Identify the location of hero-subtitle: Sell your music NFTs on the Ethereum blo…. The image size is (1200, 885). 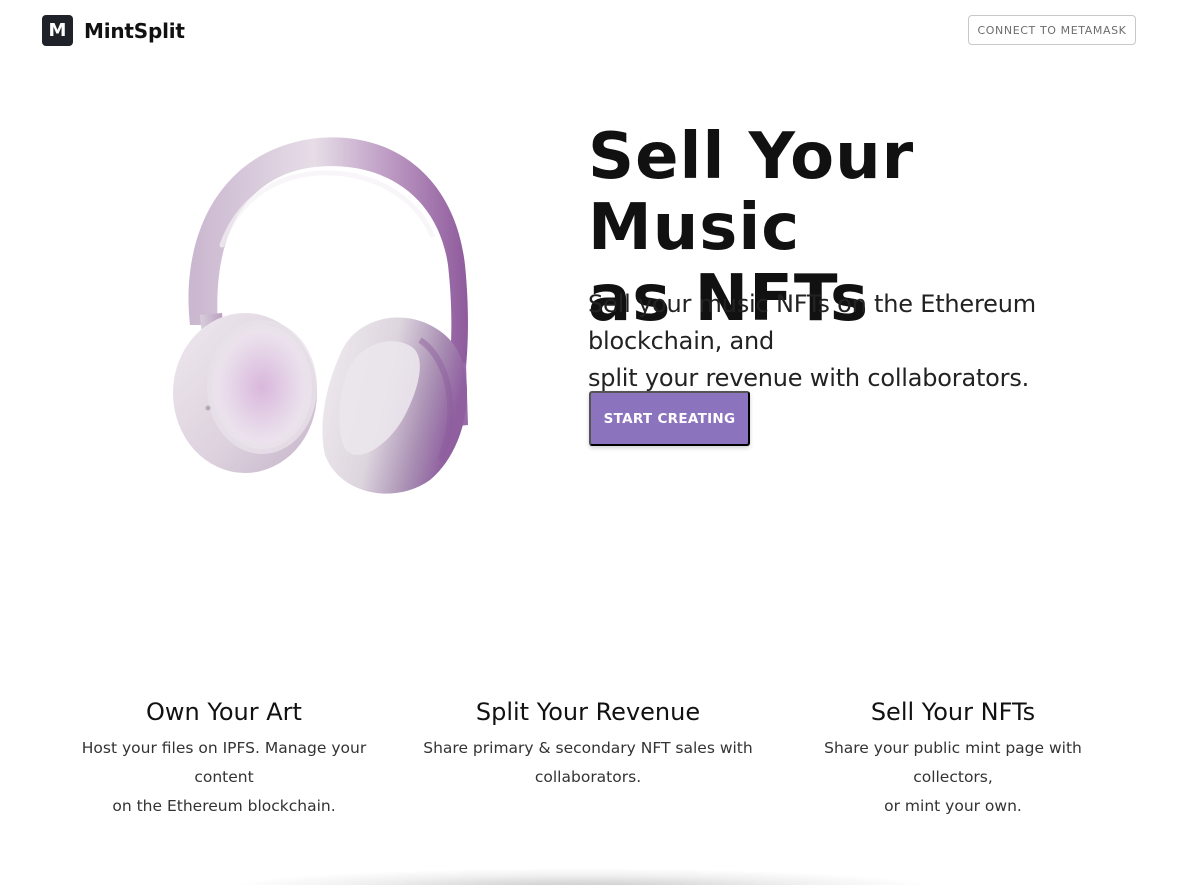
(868, 341).